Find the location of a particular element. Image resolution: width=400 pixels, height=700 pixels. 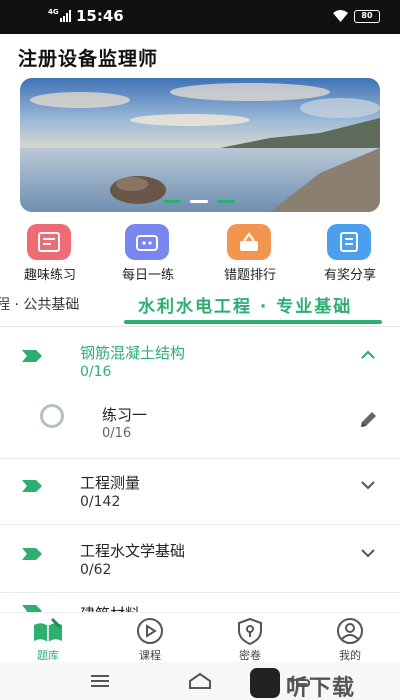

share-reward-icon is located at coordinates (349, 242).